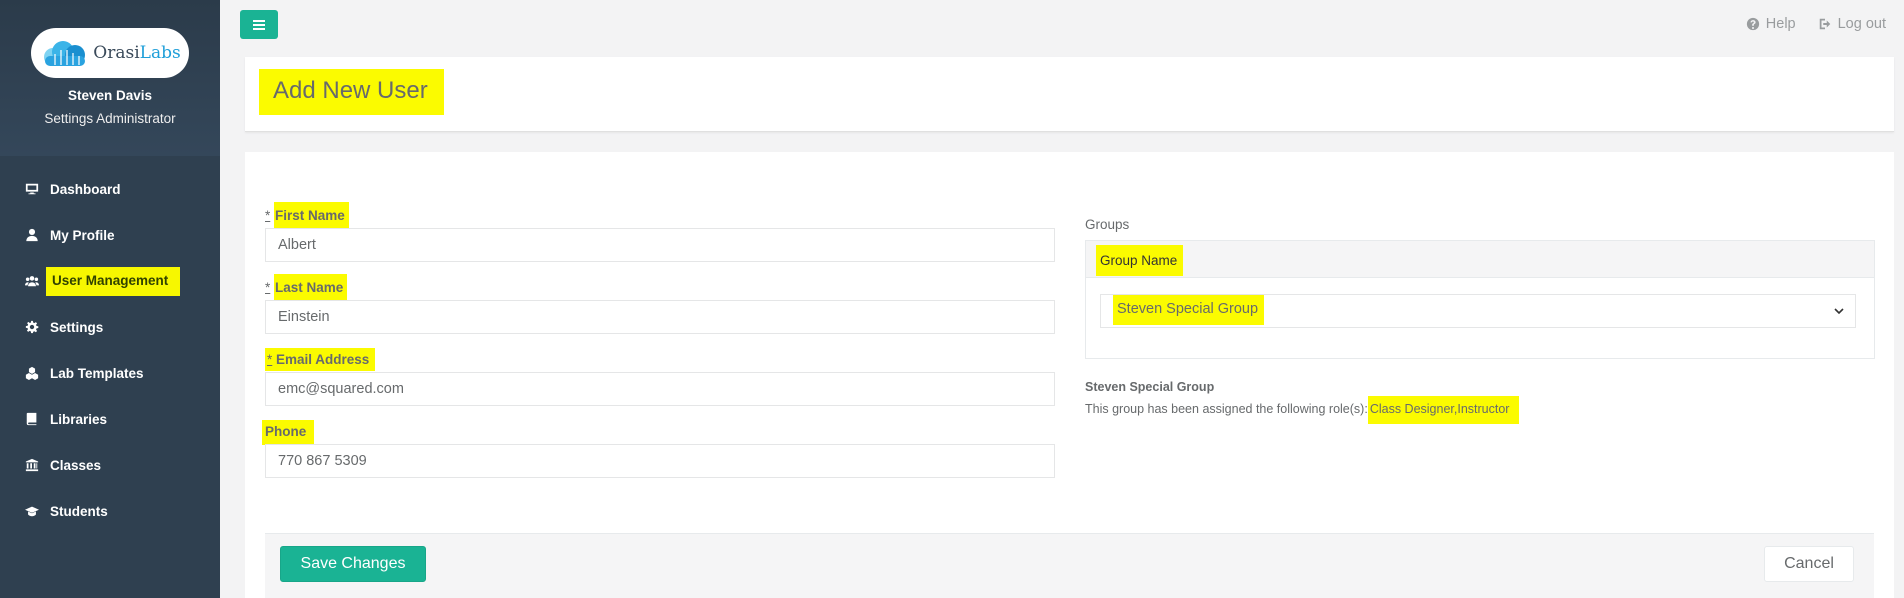 The height and width of the screenshot is (598, 1904). What do you see at coordinates (1816, 24) in the screenshot?
I see `top-links: Help Log out` at bounding box center [1816, 24].